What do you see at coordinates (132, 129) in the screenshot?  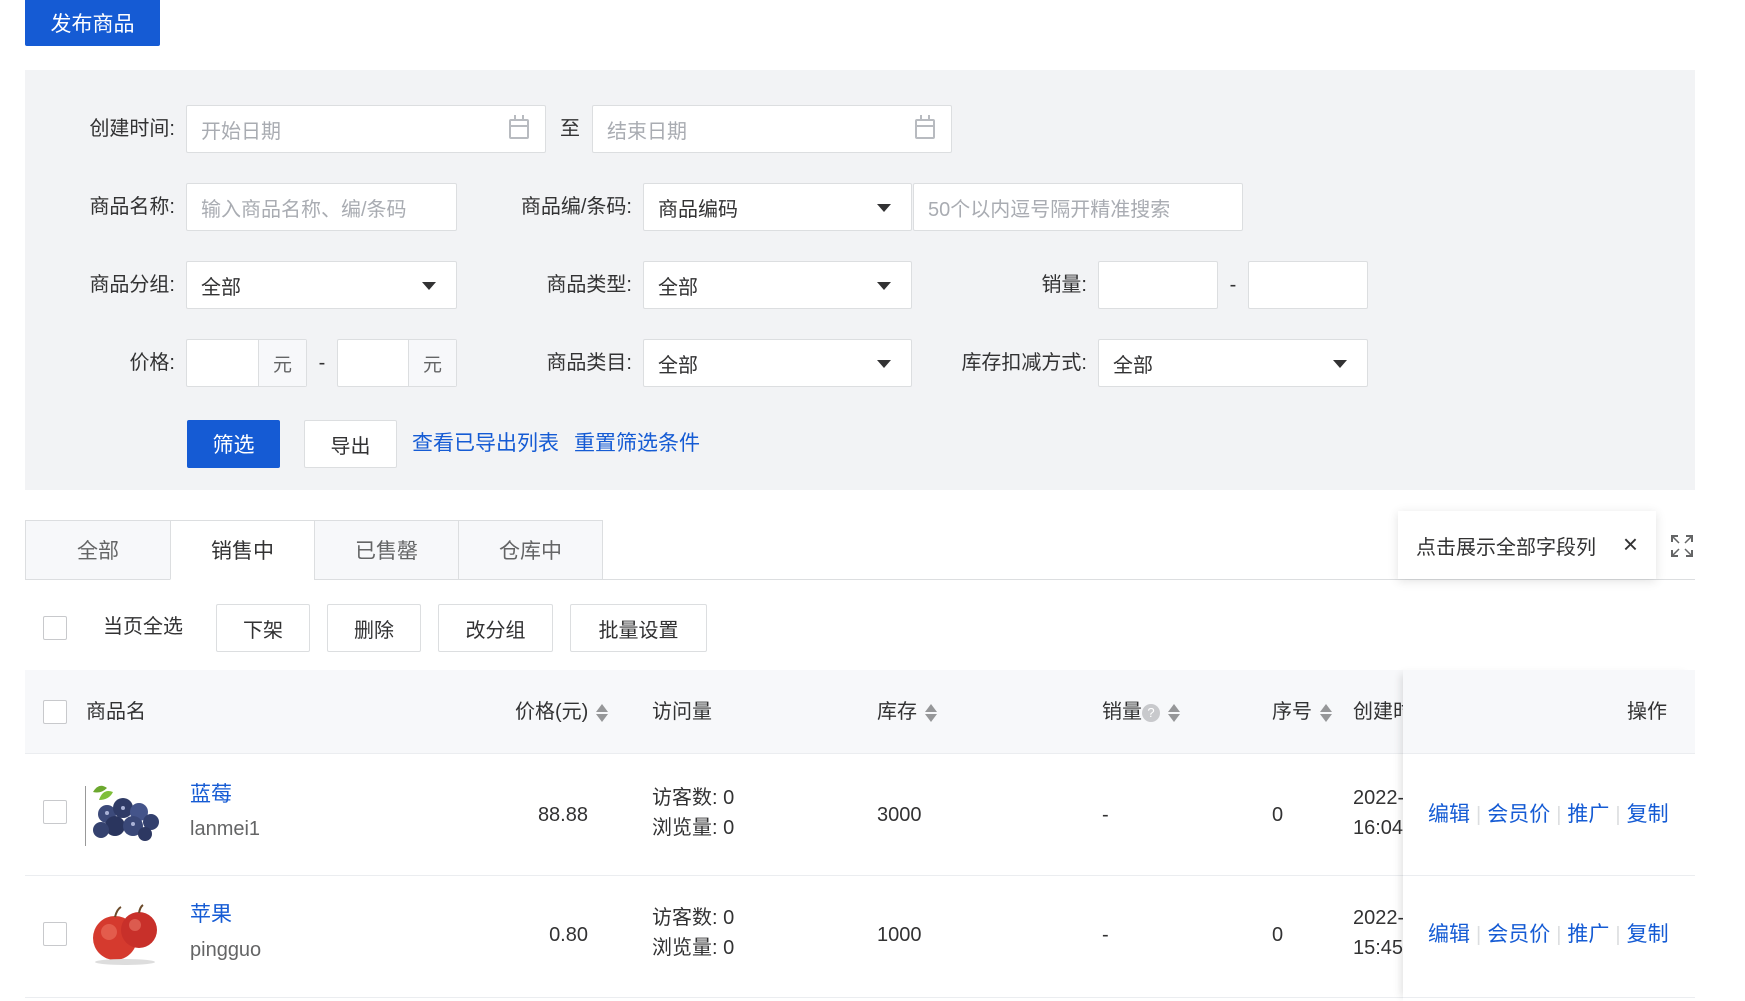 I see `create-time-label: 创建时间:` at bounding box center [132, 129].